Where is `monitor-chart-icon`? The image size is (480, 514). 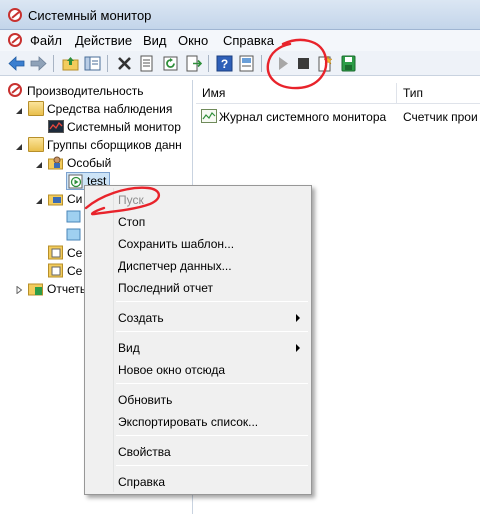 monitor-chart-icon is located at coordinates (56, 126).